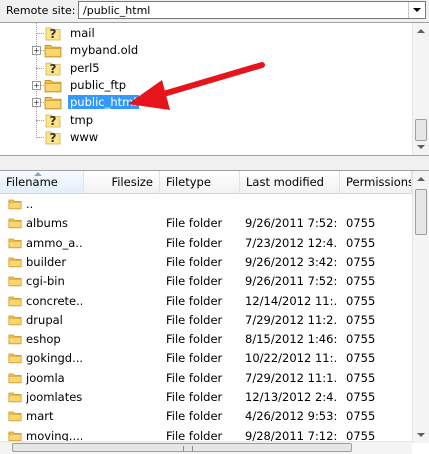 The height and width of the screenshot is (454, 429). I want to click on tree-item-www: ? www, so click(140, 137).